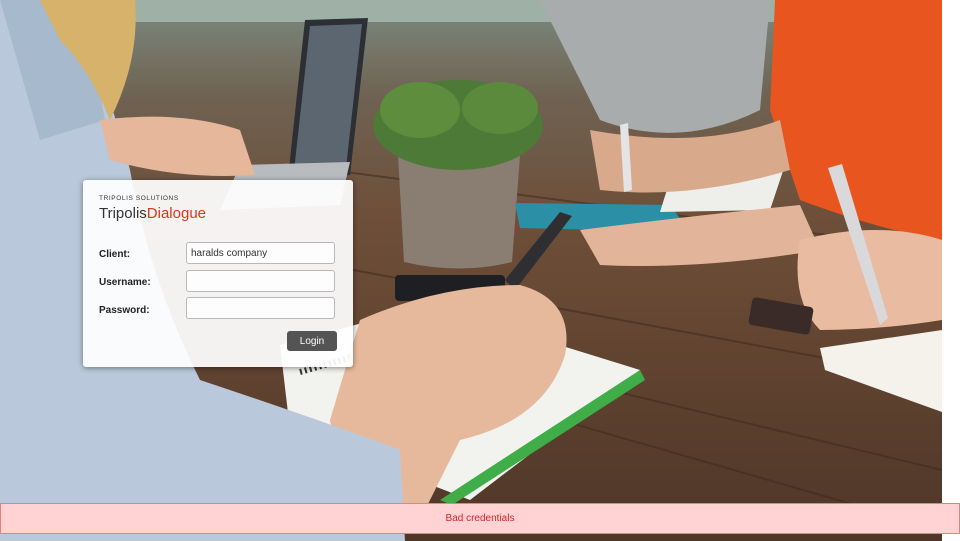 This screenshot has height=541, width=960. I want to click on client-label: Client:, so click(115, 254).